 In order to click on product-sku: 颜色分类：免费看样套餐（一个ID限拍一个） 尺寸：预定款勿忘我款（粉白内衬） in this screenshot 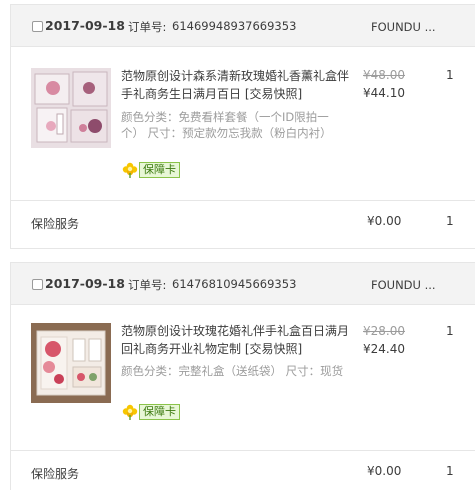, I will do `click(226, 125)`.